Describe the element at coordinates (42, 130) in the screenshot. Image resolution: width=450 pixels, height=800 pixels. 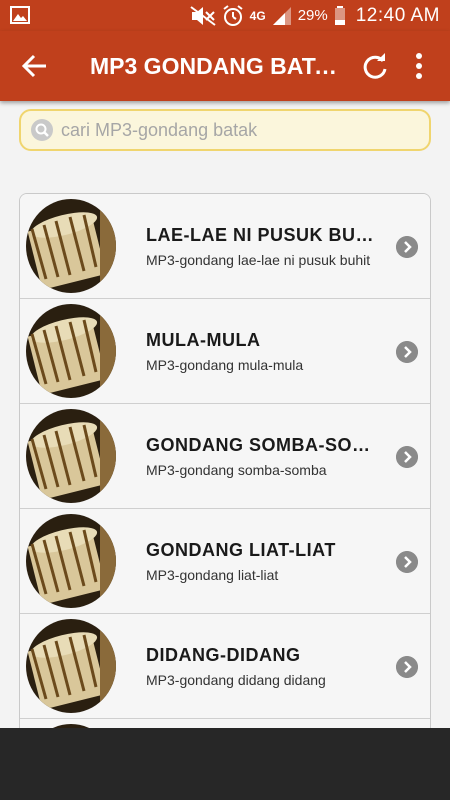
I see `search-icon` at that location.